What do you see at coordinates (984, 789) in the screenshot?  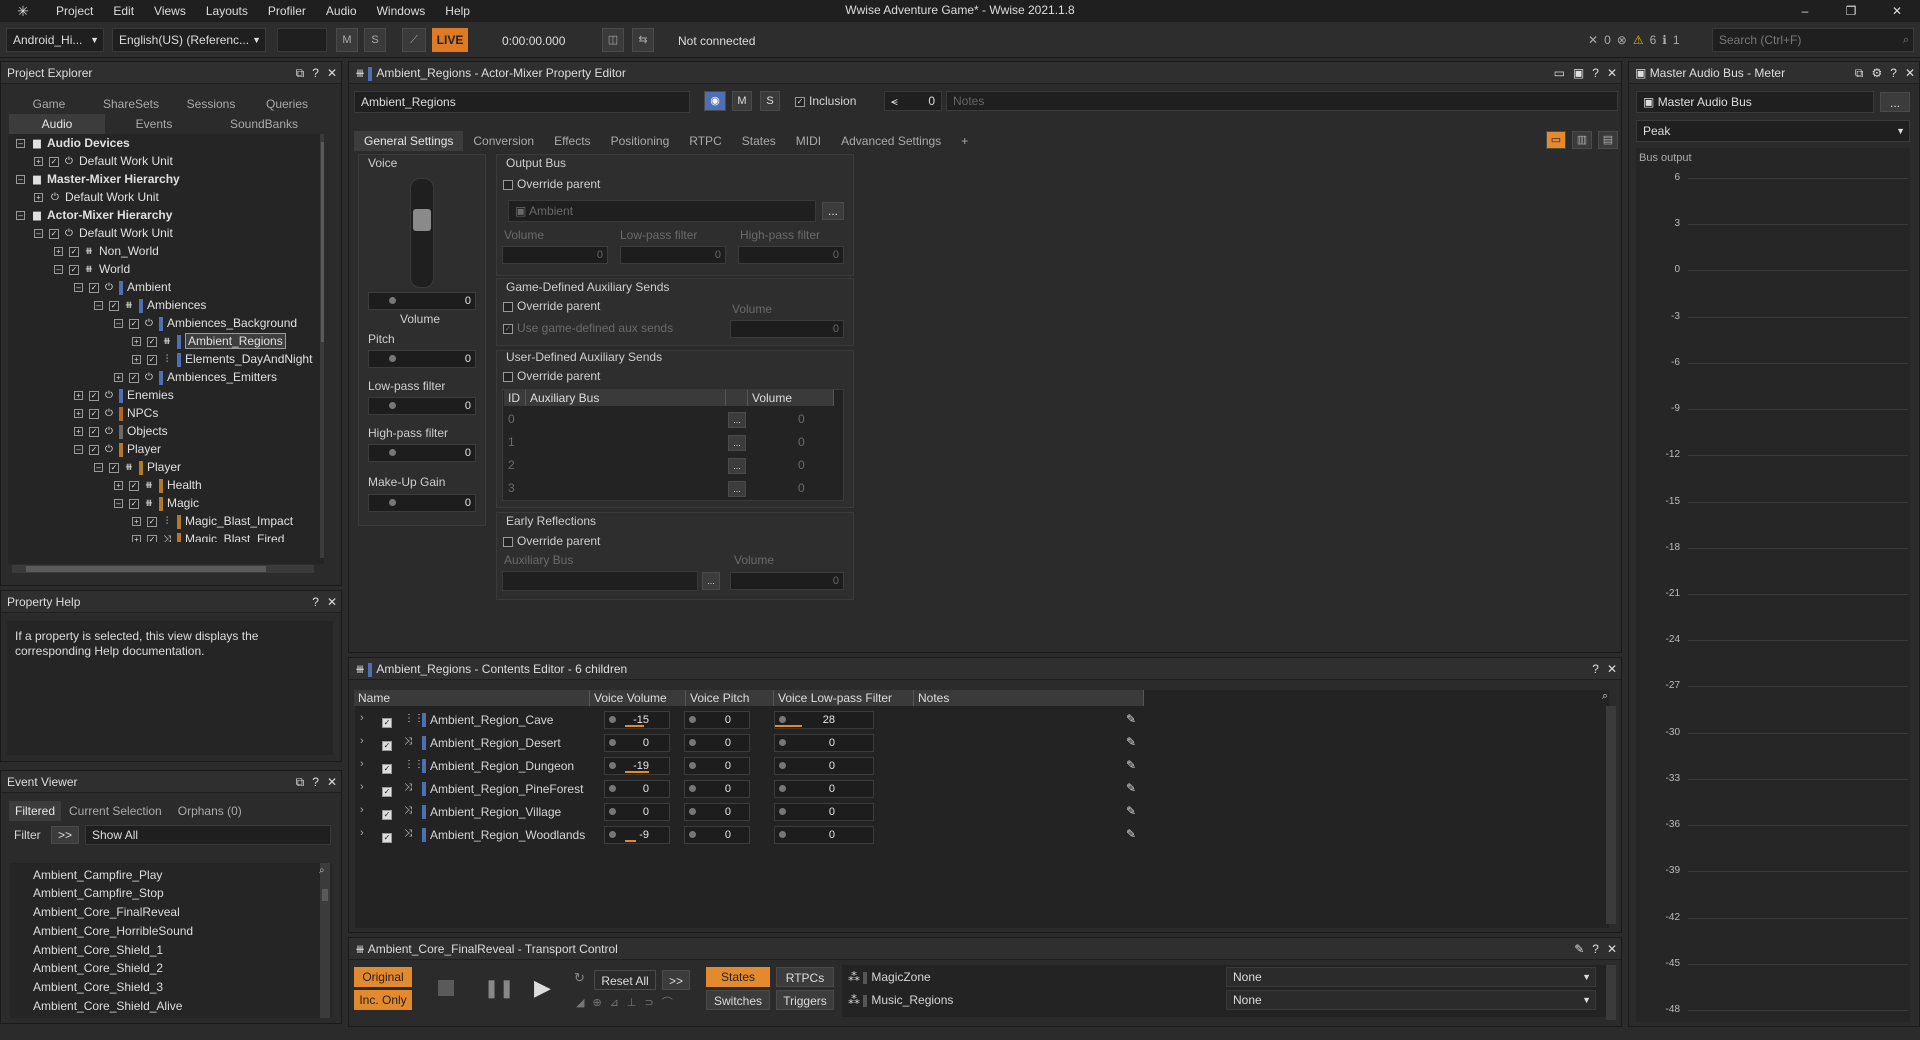 I see `table-row: › ✓ ⤨ Ambient_Region_PineForest 0 0 0 ✎` at bounding box center [984, 789].